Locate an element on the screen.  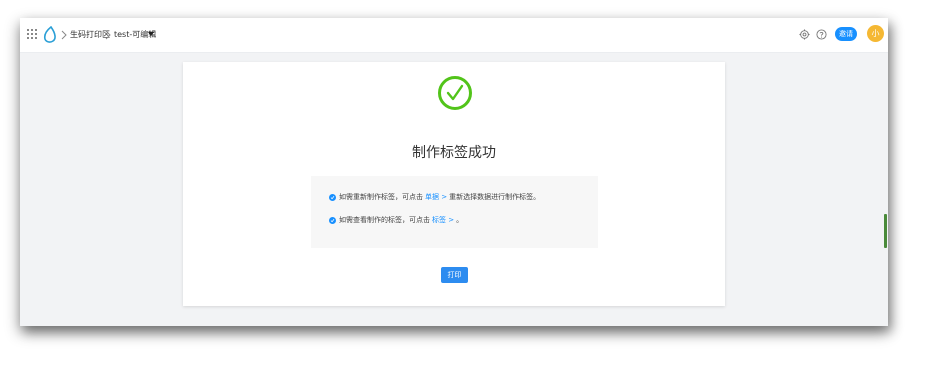
top-bar: 生码打印区 test-可编辑 邀请 小 is located at coordinates (454, 35).